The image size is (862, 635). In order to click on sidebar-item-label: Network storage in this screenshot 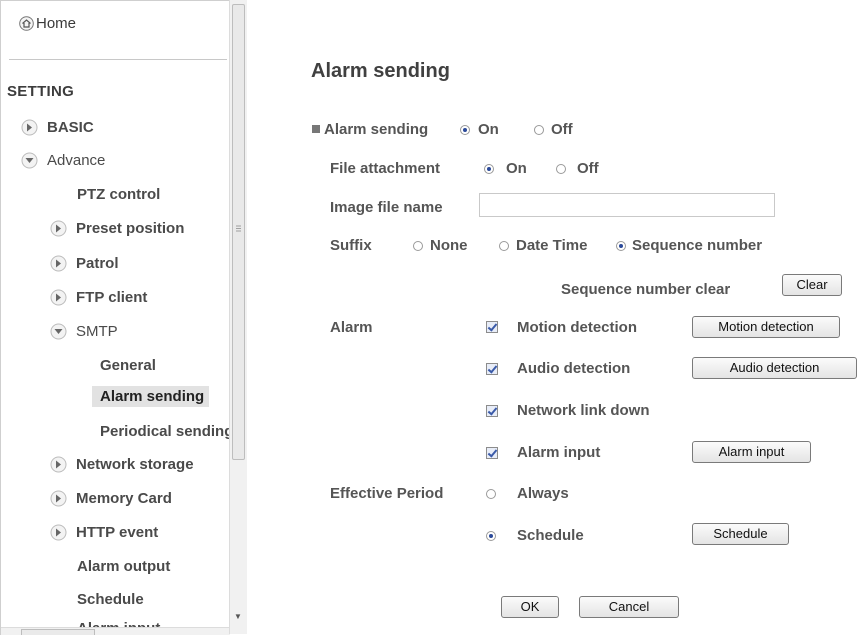, I will do `click(135, 464)`.